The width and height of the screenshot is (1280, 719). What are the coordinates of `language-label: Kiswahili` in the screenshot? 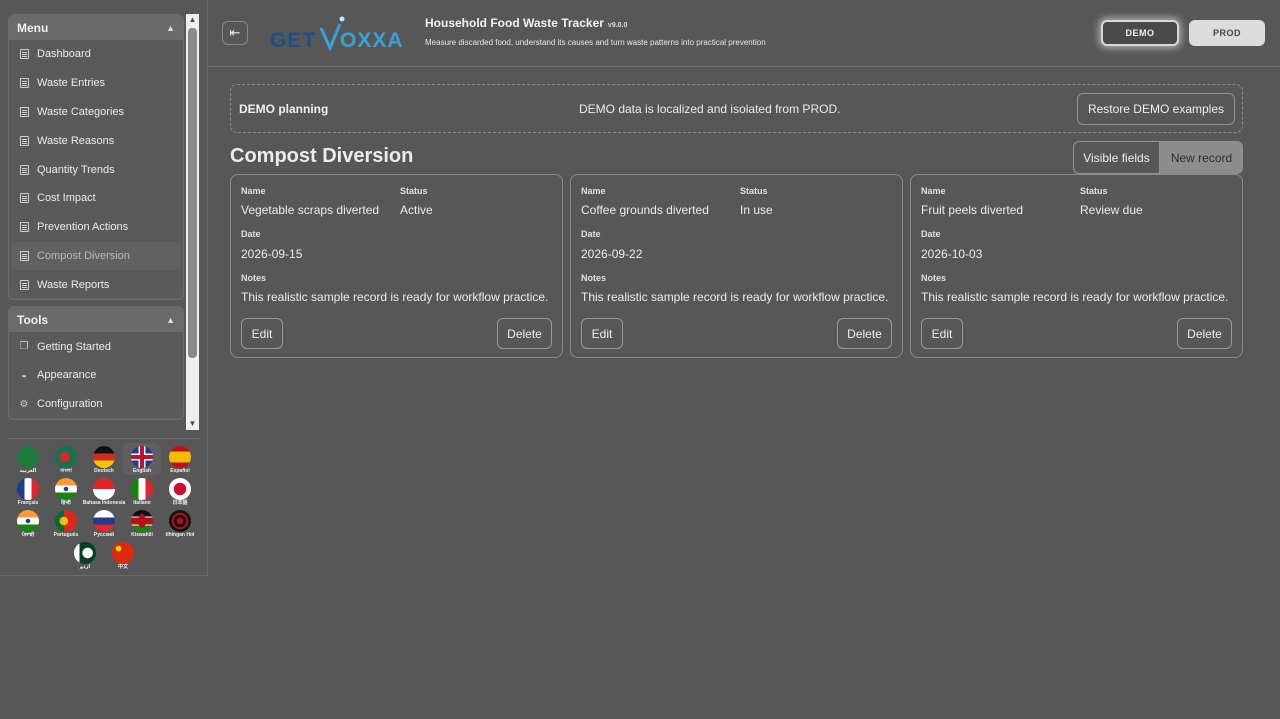 It's located at (142, 535).